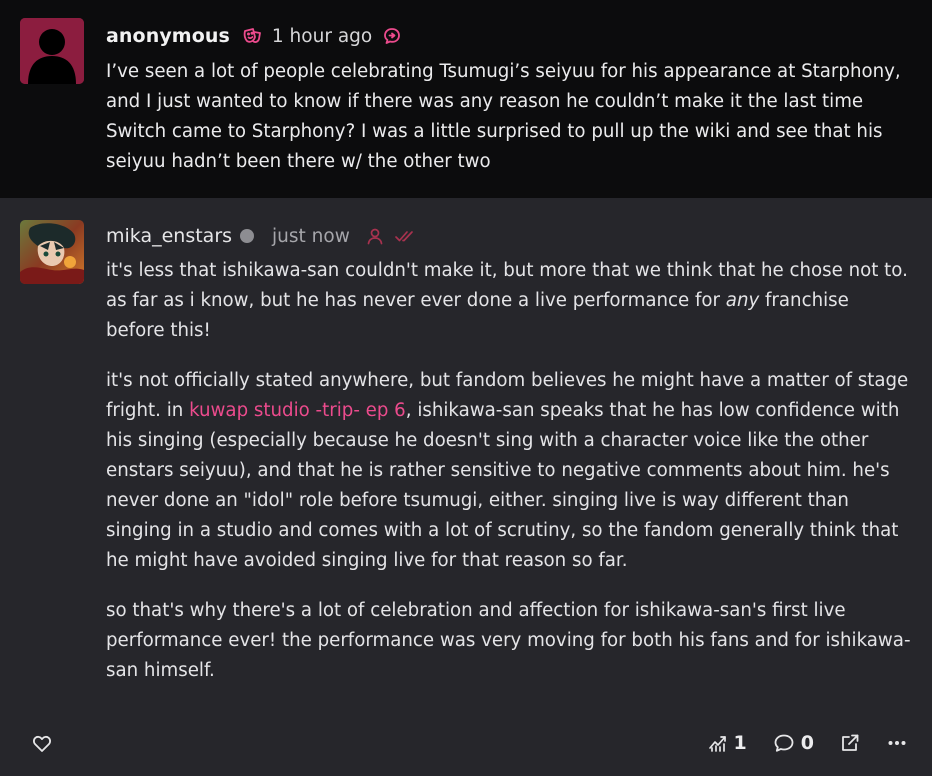  What do you see at coordinates (168, 36) in the screenshot?
I see `ask-author-name: anonymous` at bounding box center [168, 36].